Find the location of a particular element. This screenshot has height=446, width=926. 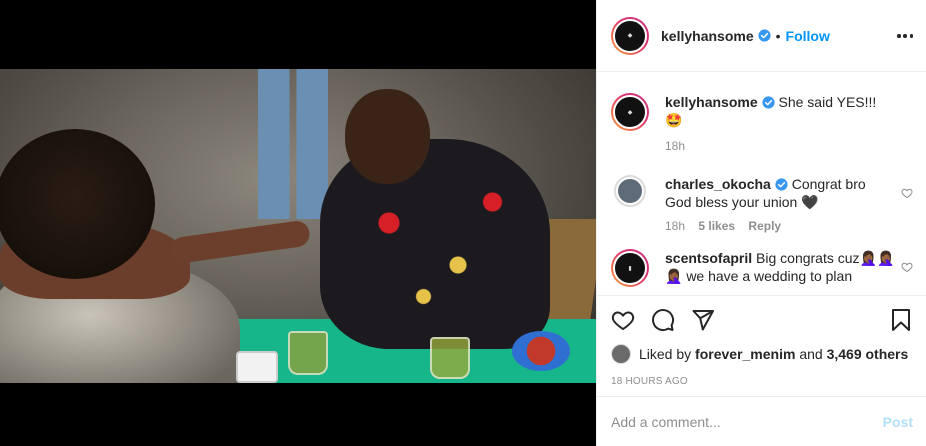

liked-and: and is located at coordinates (811, 354).